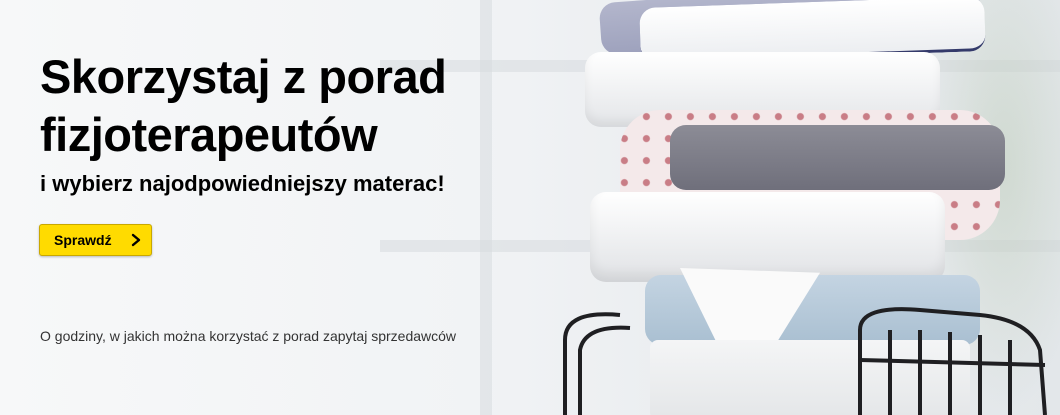  Describe the element at coordinates (243, 106) in the screenshot. I see `headline: Skorzystaj z porad fizjoterapeutów` at that location.